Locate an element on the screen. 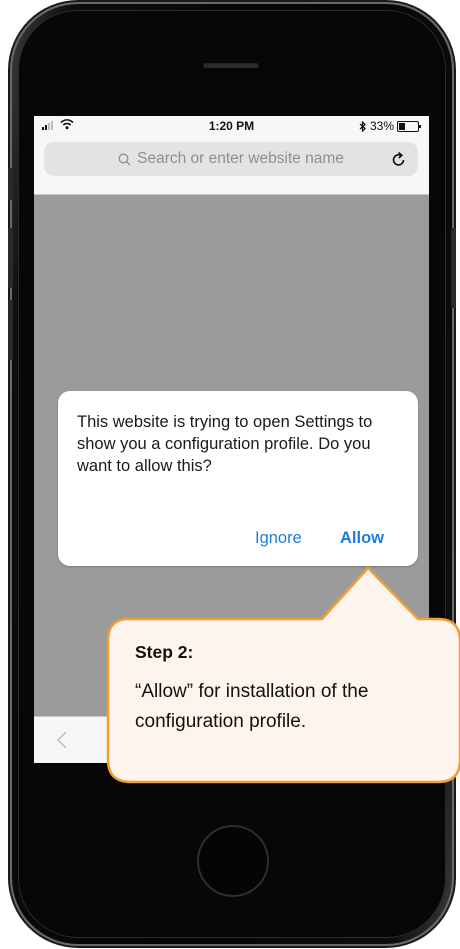 The image size is (460, 949). search-input: Search or enter website name is located at coordinates (231, 159).